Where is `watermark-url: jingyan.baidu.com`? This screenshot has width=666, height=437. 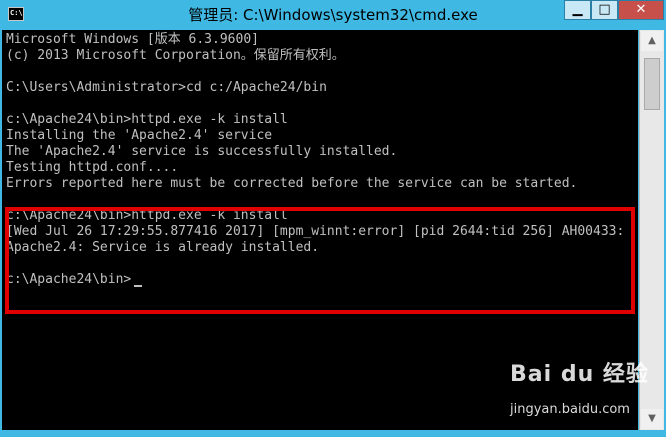 watermark-url: jingyan.baidu.com is located at coordinates (570, 409).